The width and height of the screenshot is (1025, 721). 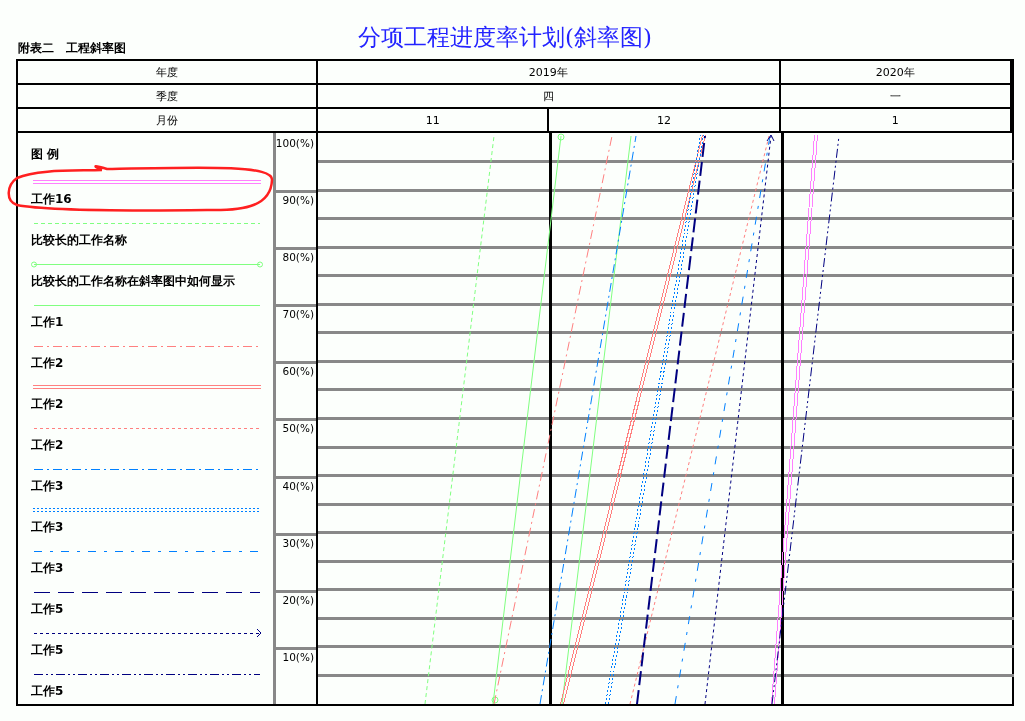 What do you see at coordinates (294, 143) in the screenshot?
I see `axis-label: 100(%)` at bounding box center [294, 143].